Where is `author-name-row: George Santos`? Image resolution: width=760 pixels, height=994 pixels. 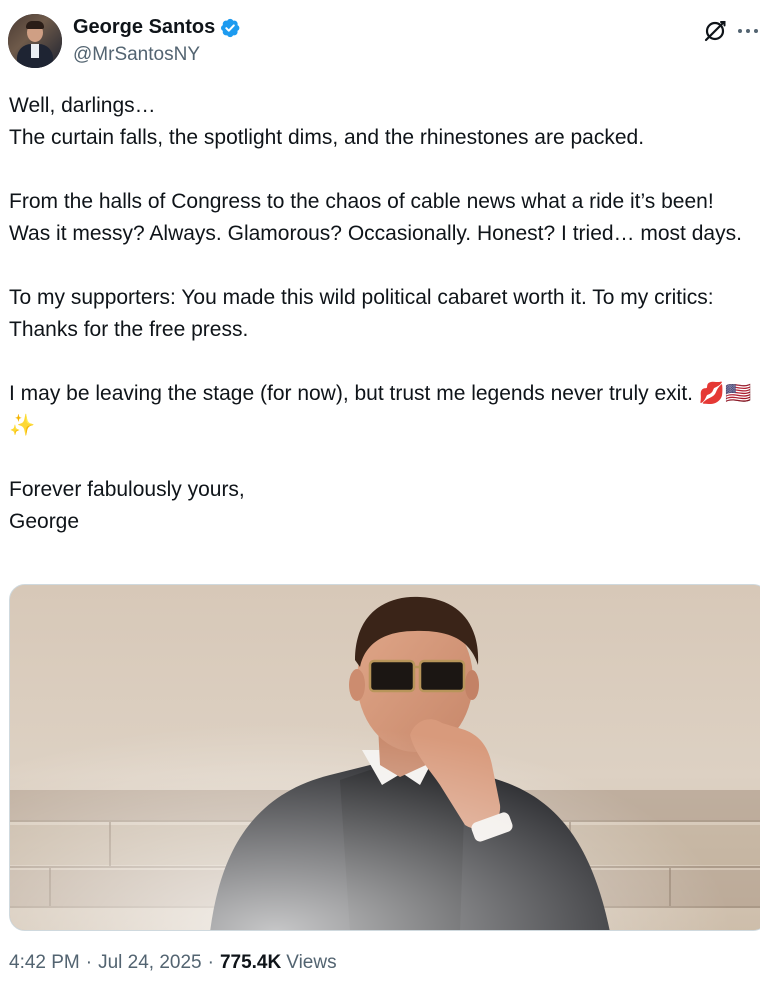 author-name-row: George Santos is located at coordinates (157, 27).